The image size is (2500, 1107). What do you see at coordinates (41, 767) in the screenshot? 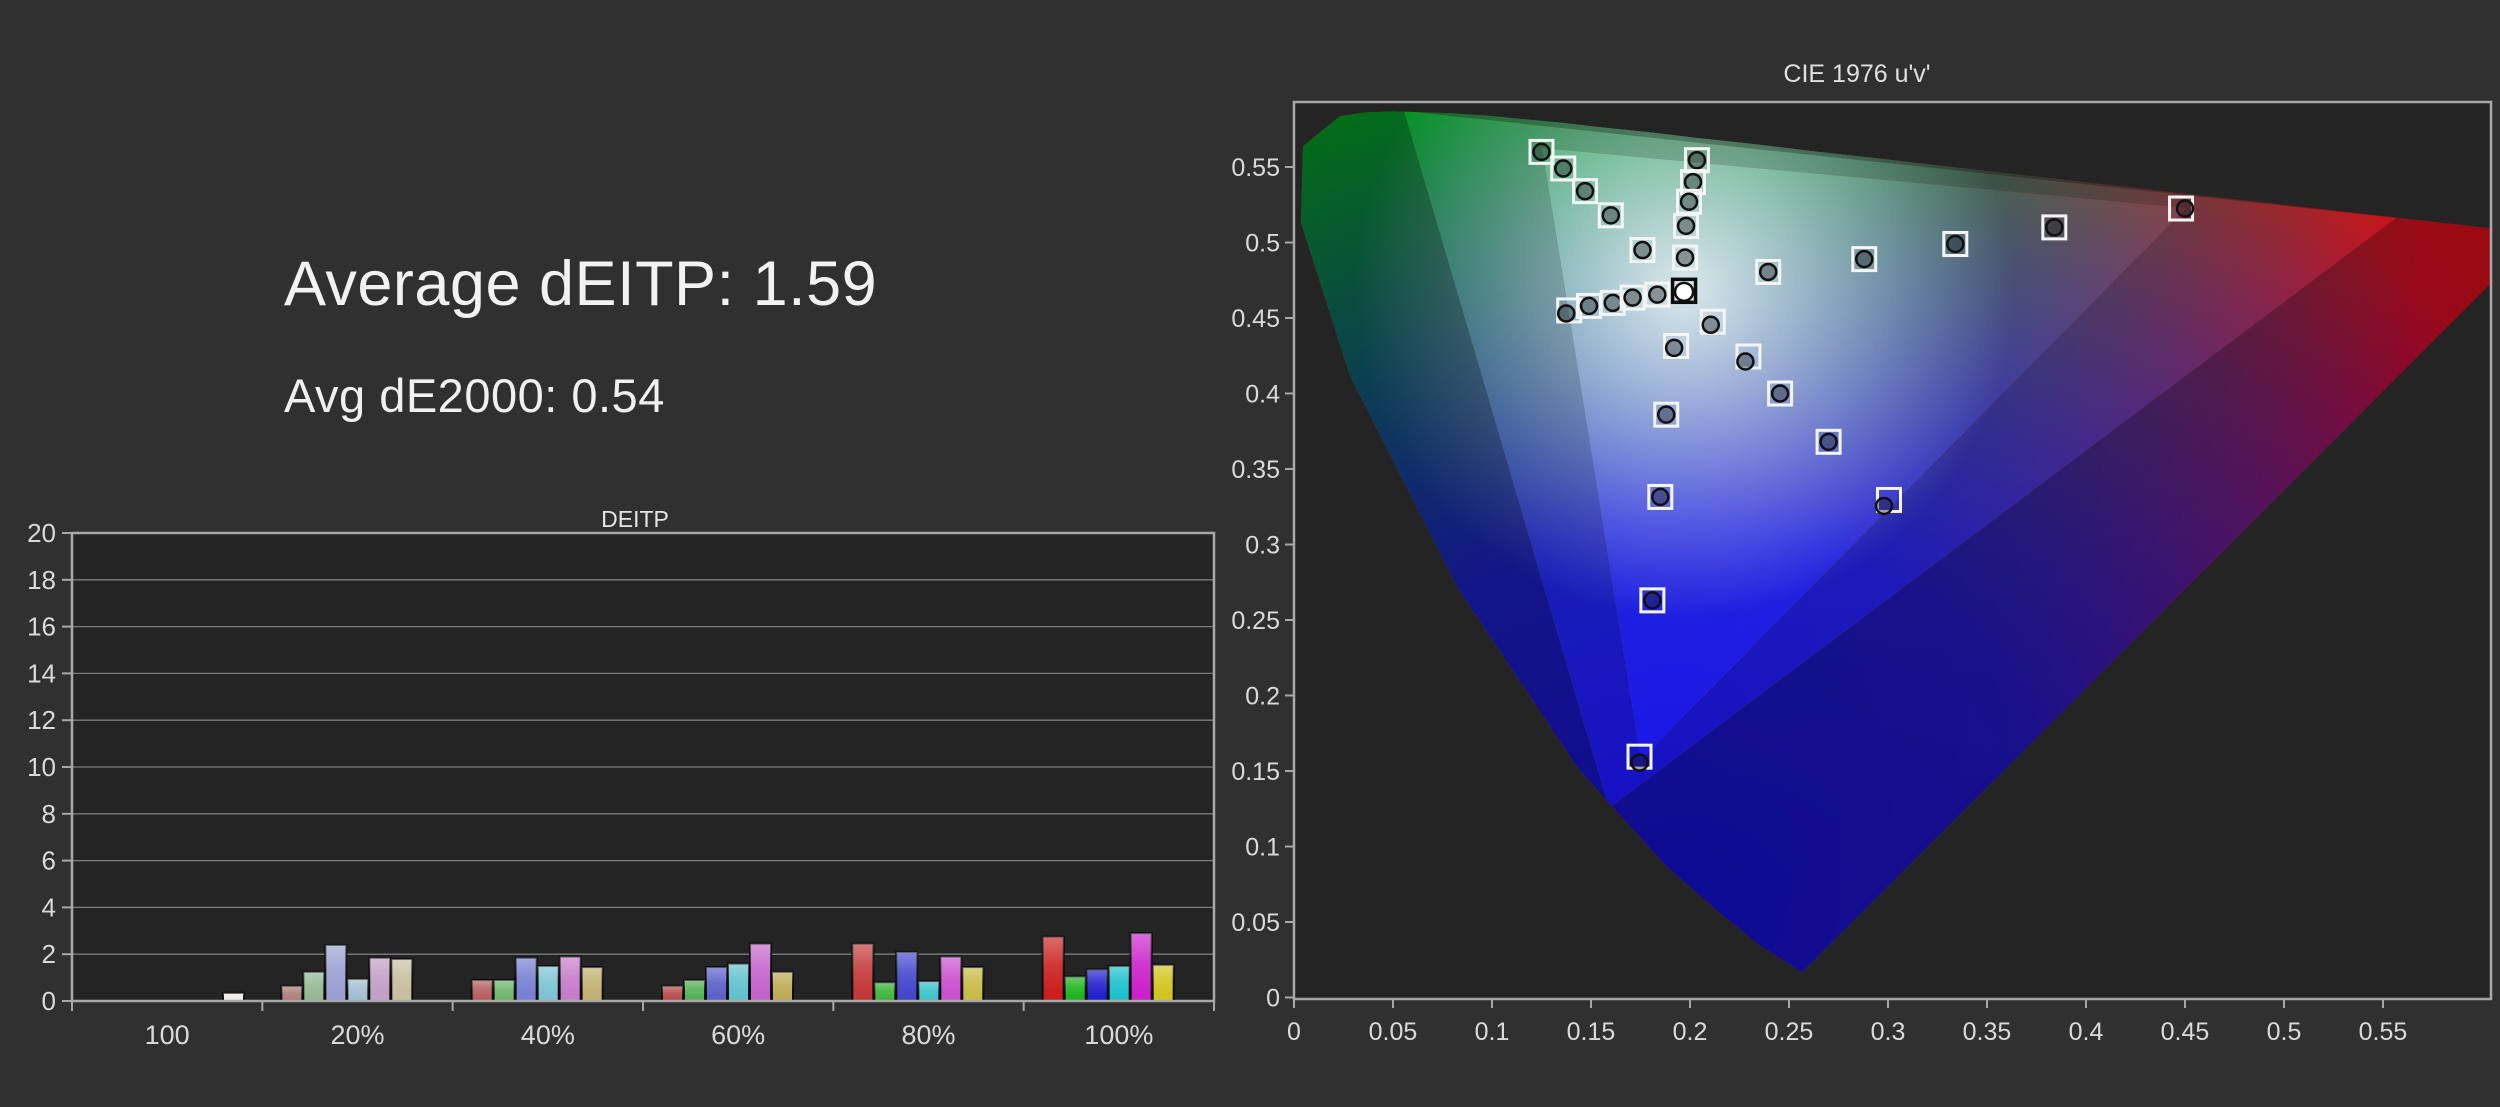
I see `y-tick-label: 10` at bounding box center [41, 767].